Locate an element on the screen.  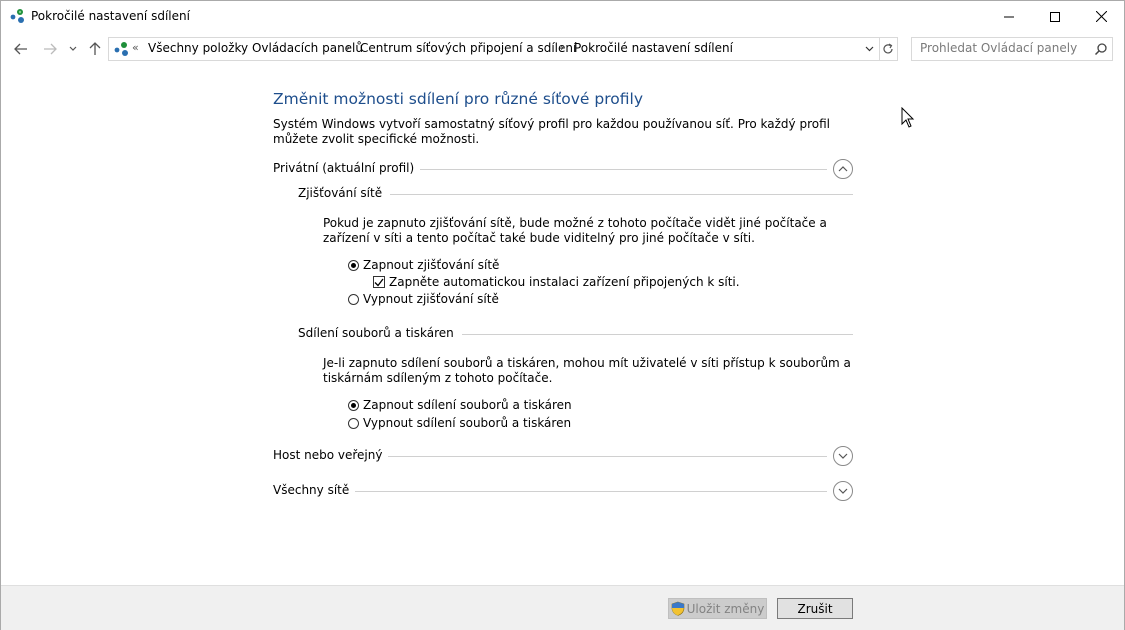
refresh-icon is located at coordinates (887, 48).